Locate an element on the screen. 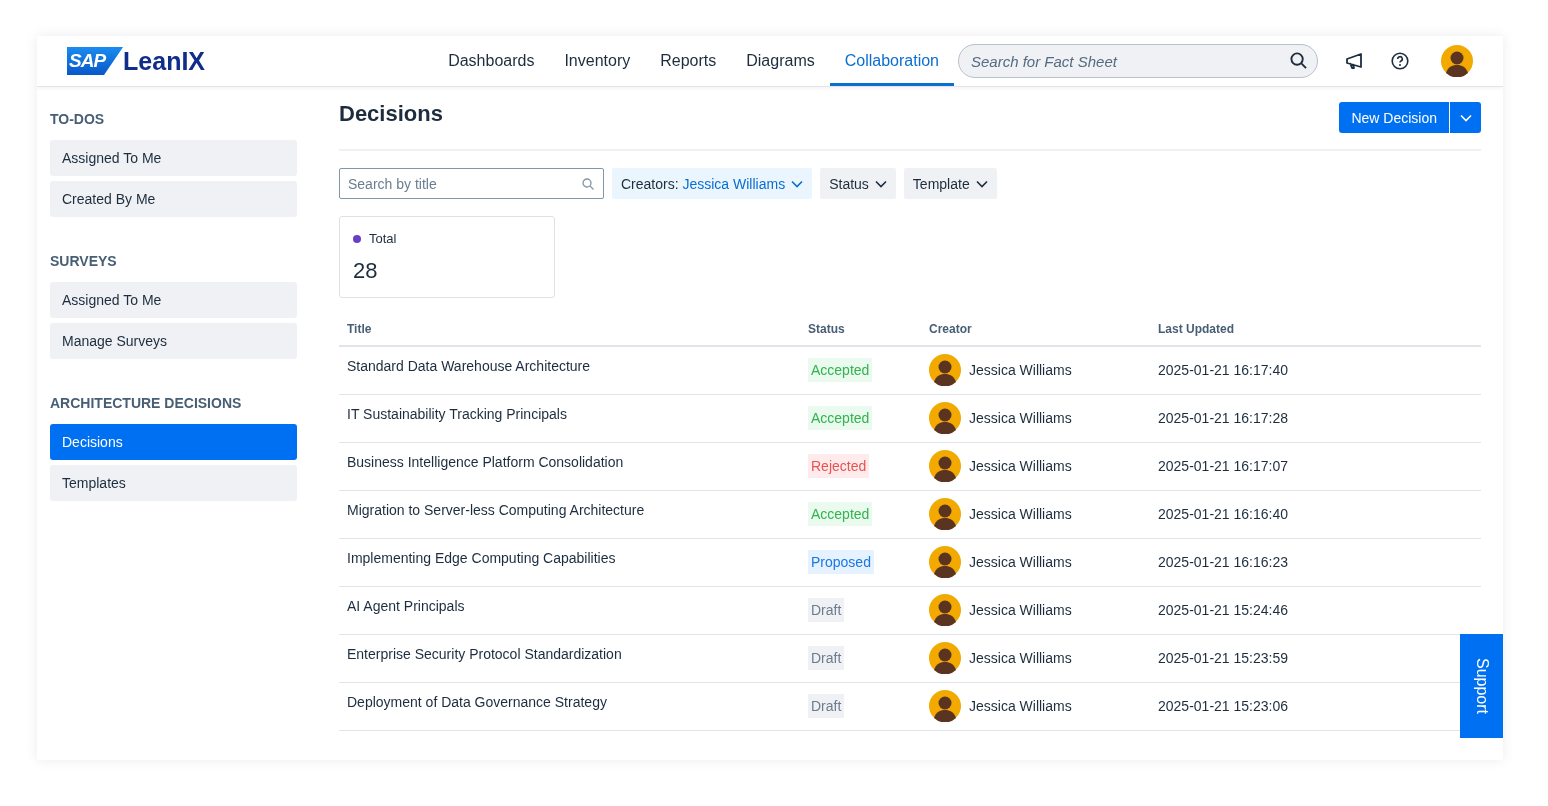 The height and width of the screenshot is (806, 1548). table-cell-text: IT Sustainability Tracking Principals is located at coordinates (457, 414).